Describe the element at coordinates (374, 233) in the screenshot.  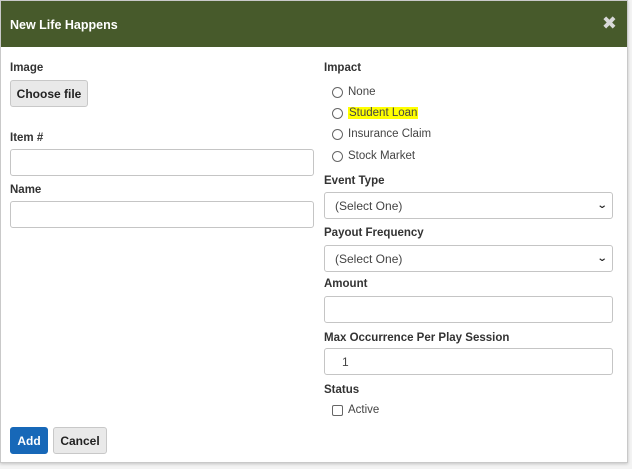
I see `payout-frequency-label: Payout Frequency` at that location.